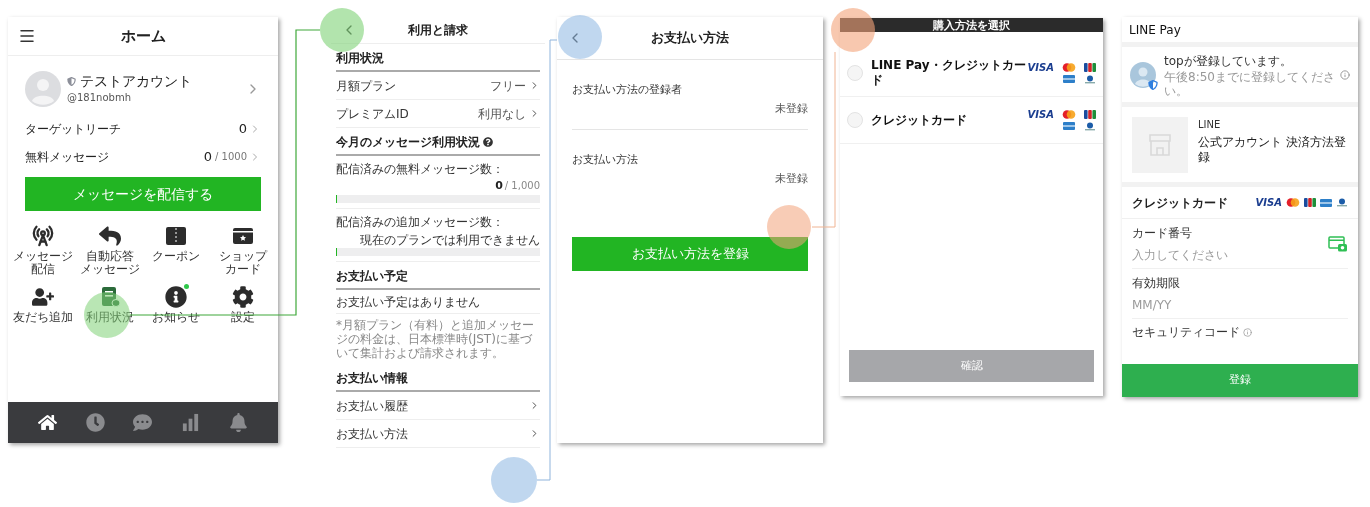 Image resolution: width=1370 pixels, height=507 pixels. What do you see at coordinates (109, 317) in the screenshot?
I see `menu-label: 利用状況` at bounding box center [109, 317].